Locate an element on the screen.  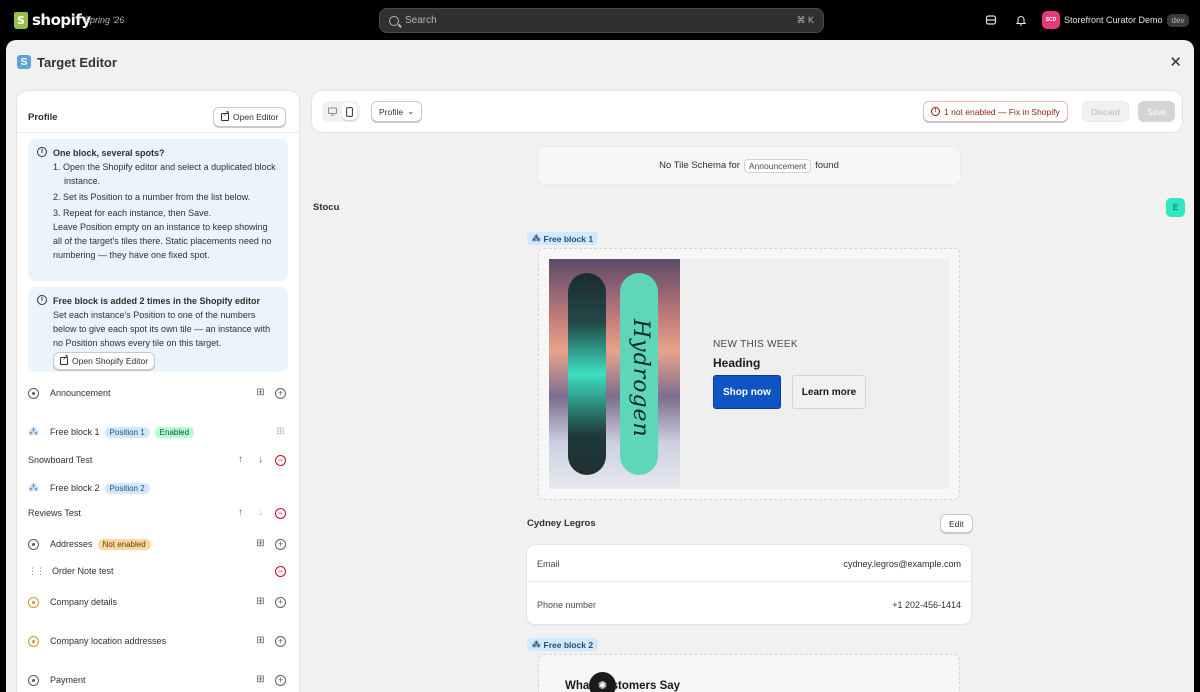
shopify-logo: shopify is located at coordinates (52, 20).